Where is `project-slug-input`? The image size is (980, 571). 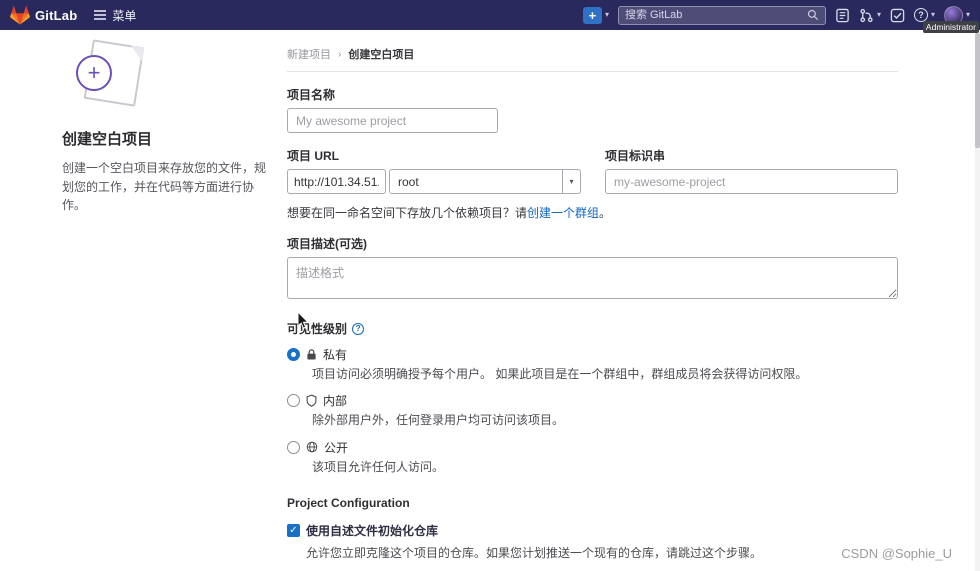 project-slug-input is located at coordinates (751, 181).